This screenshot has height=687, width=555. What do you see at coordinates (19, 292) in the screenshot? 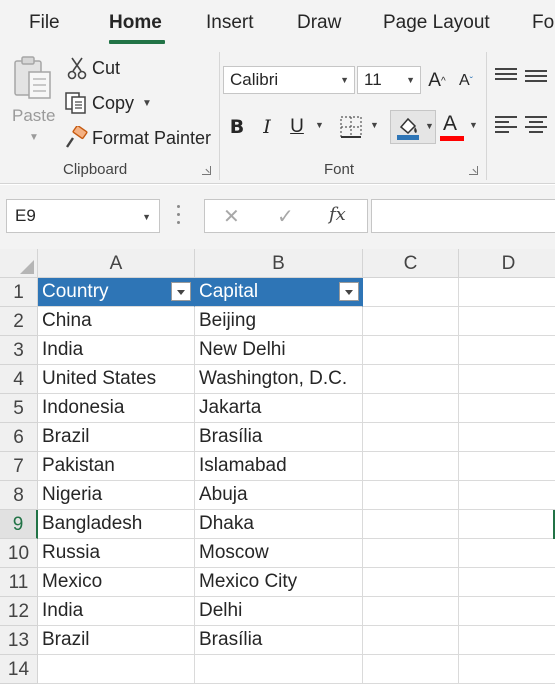
I see `row-header-1: 1` at bounding box center [19, 292].